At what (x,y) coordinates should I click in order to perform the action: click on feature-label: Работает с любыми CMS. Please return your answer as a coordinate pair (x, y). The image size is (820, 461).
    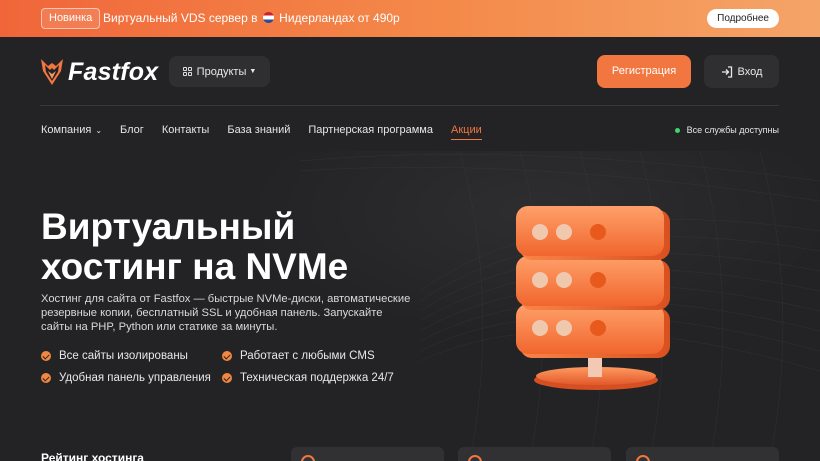
    Looking at the image, I should click on (307, 356).